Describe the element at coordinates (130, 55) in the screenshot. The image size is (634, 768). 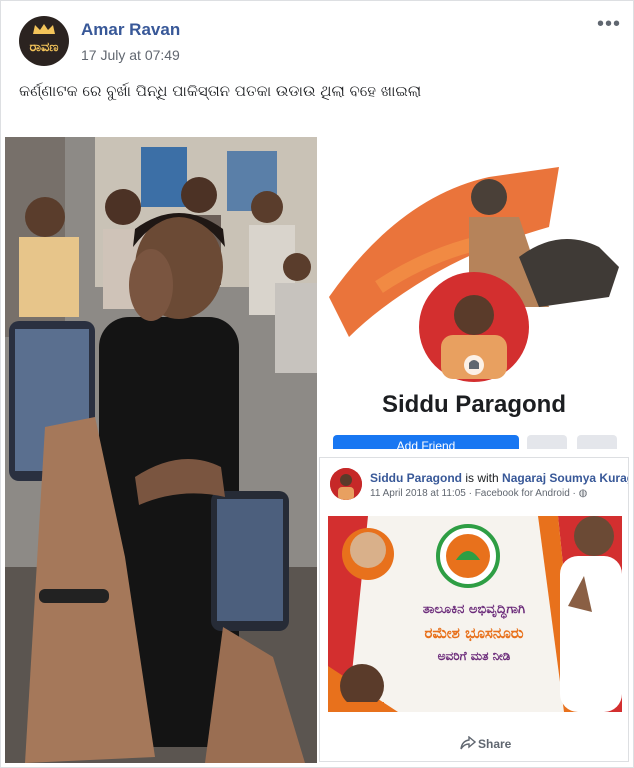
I see `post-timestamp: 17 July at 07:49` at that location.